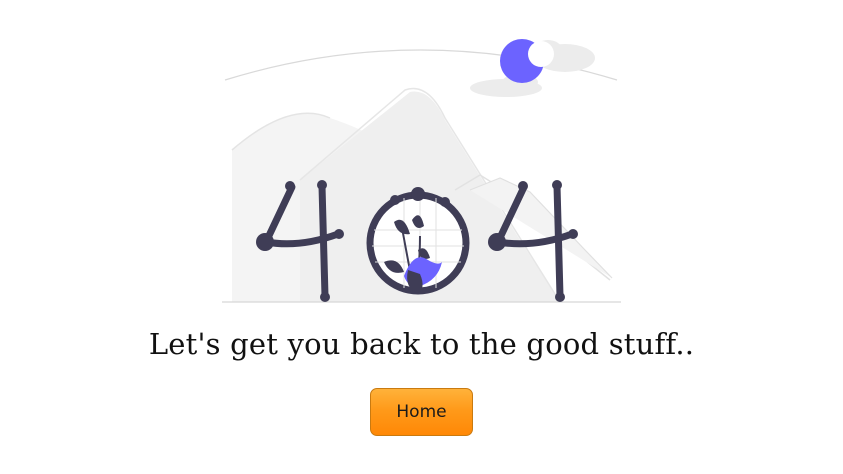  What do you see at coordinates (421, 344) in the screenshot?
I see `error-message: Let's get you back to the good stuff..` at bounding box center [421, 344].